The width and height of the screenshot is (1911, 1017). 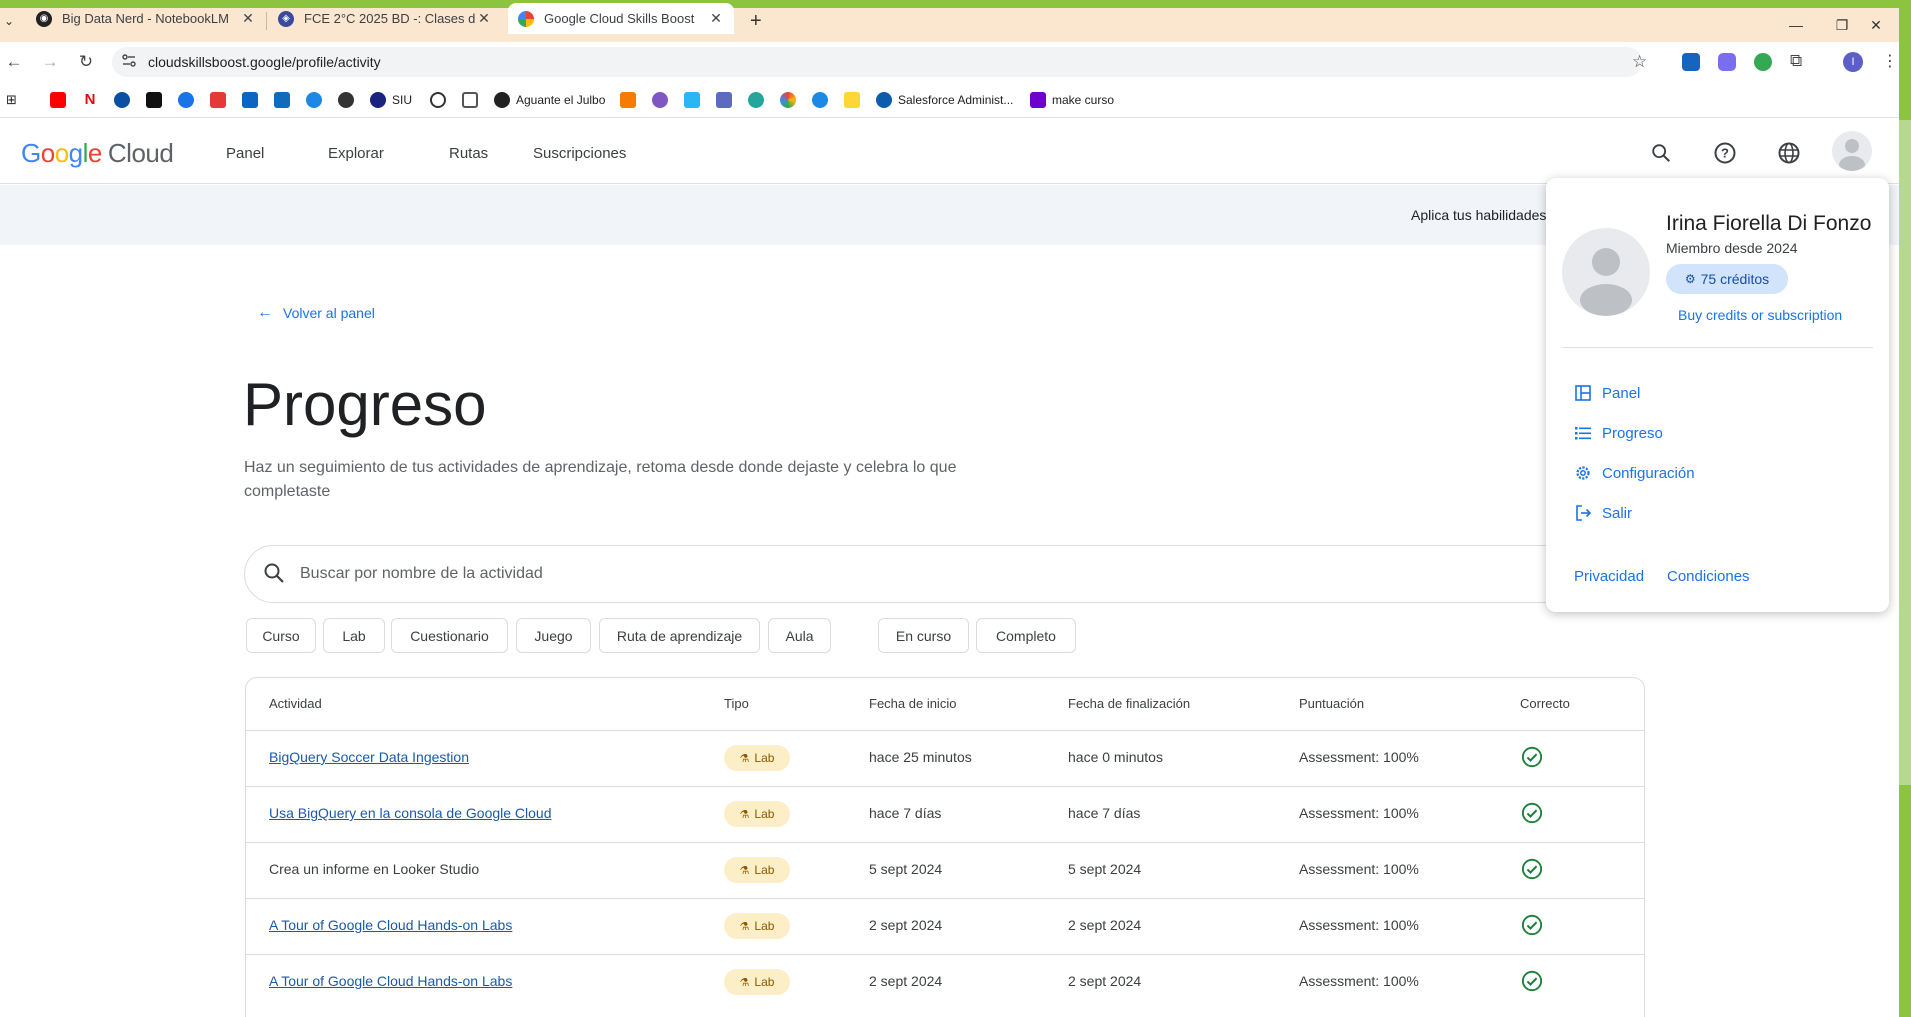 I want to click on tab-list-chevron-icon: ⌄, so click(x=9, y=21).